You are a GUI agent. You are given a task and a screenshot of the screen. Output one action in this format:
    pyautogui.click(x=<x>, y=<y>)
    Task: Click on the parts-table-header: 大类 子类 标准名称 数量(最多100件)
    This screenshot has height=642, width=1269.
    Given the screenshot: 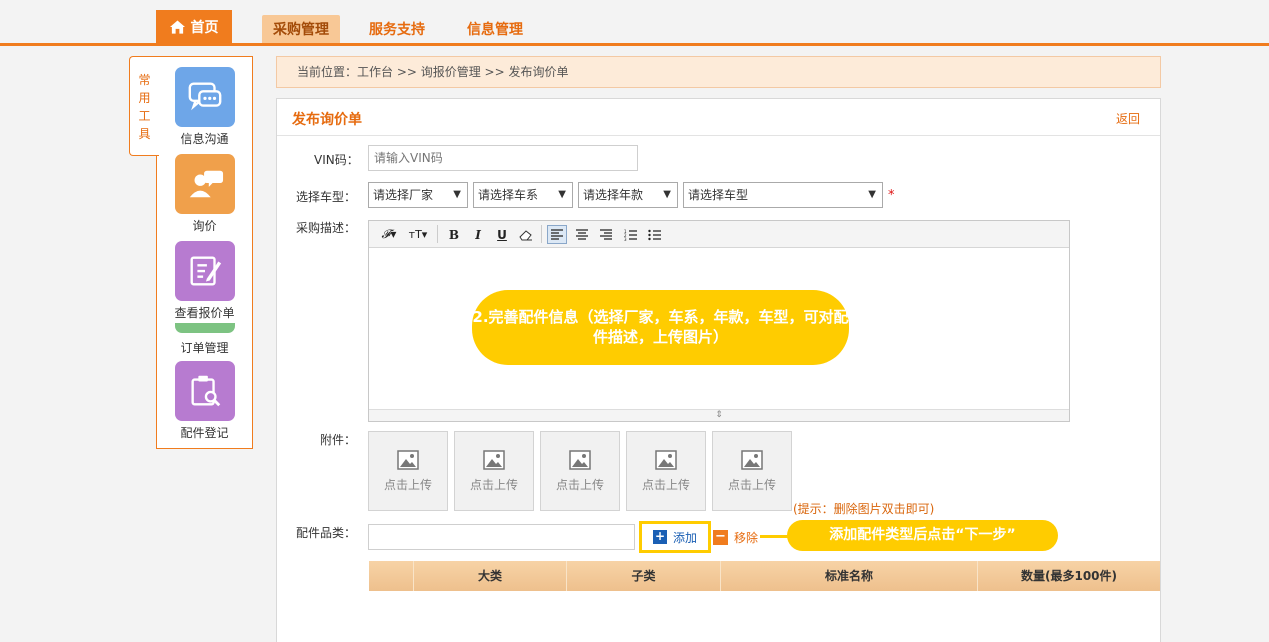 What is the action you would take?
    pyautogui.click(x=764, y=576)
    